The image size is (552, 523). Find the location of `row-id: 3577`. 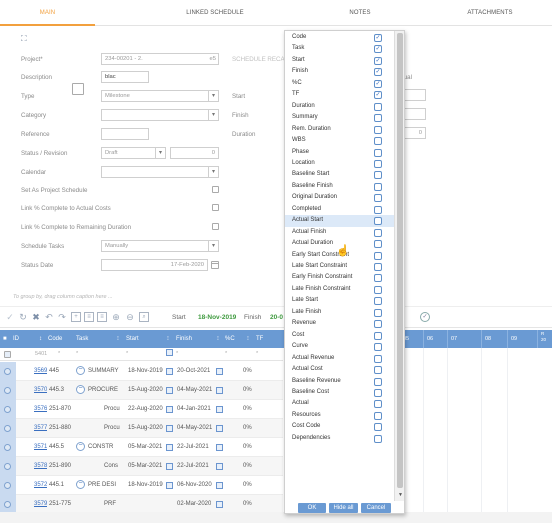

row-id: 3577 is located at coordinates (40, 428).